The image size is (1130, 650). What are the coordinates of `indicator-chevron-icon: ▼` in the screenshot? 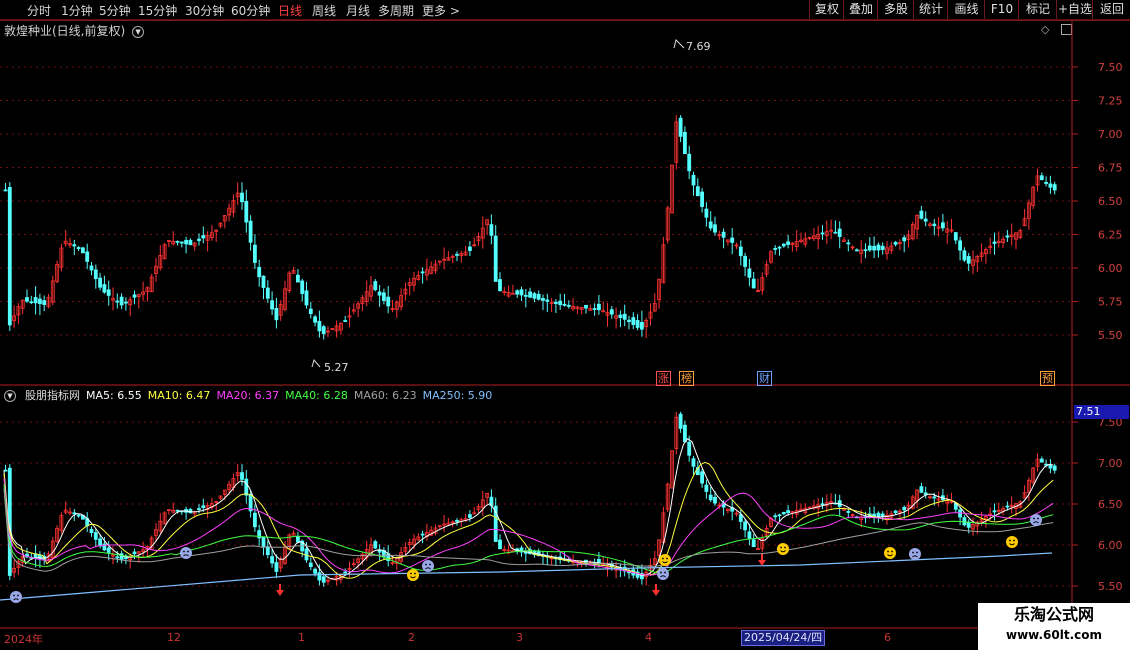 It's located at (10, 396).